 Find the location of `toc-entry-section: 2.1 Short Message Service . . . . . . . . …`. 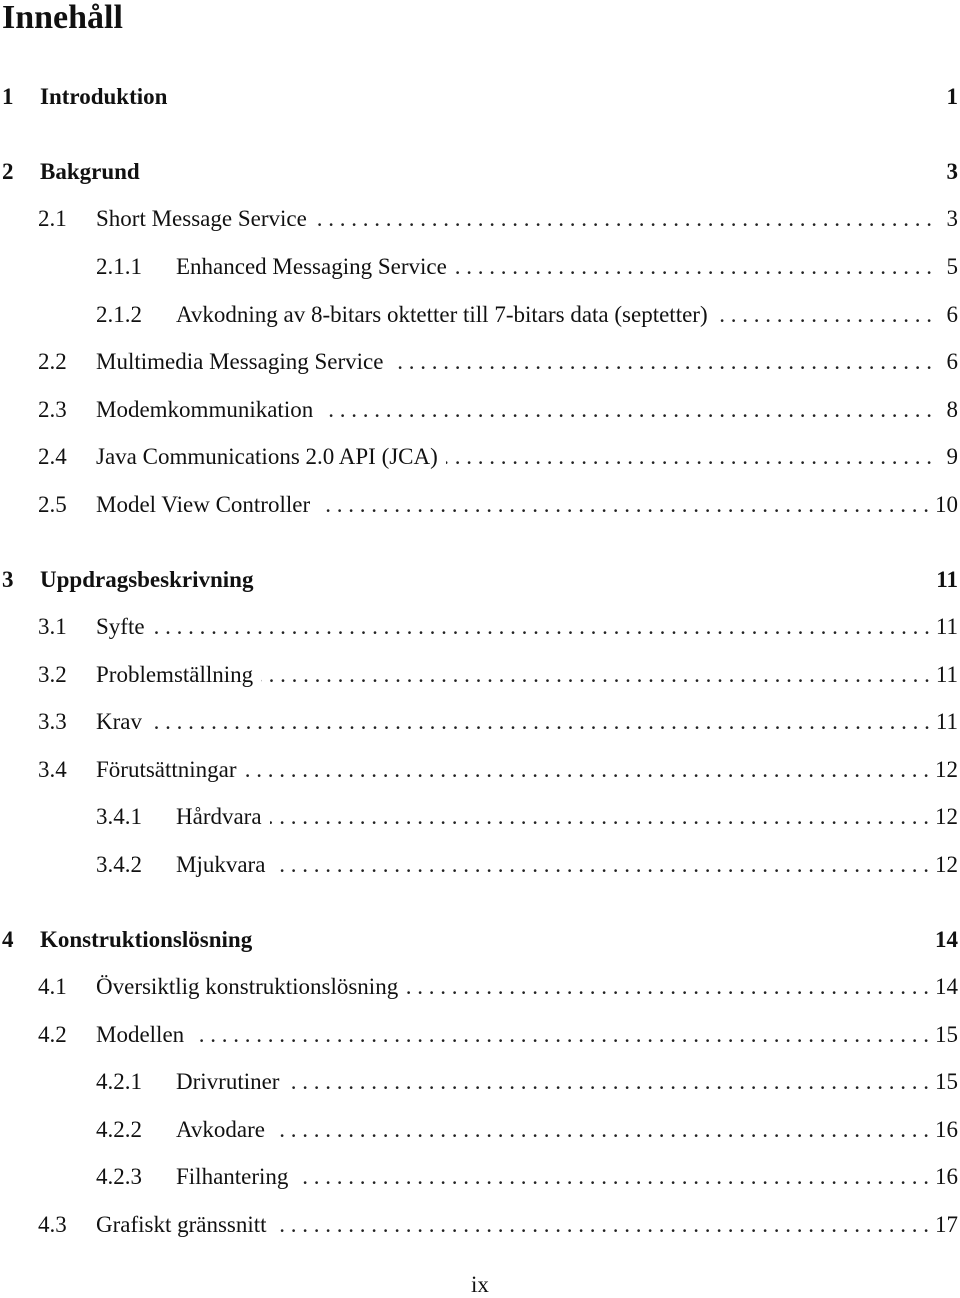

toc-entry-section: 2.1 Short Message Service . . . . . . . . … is located at coordinates (479, 219).